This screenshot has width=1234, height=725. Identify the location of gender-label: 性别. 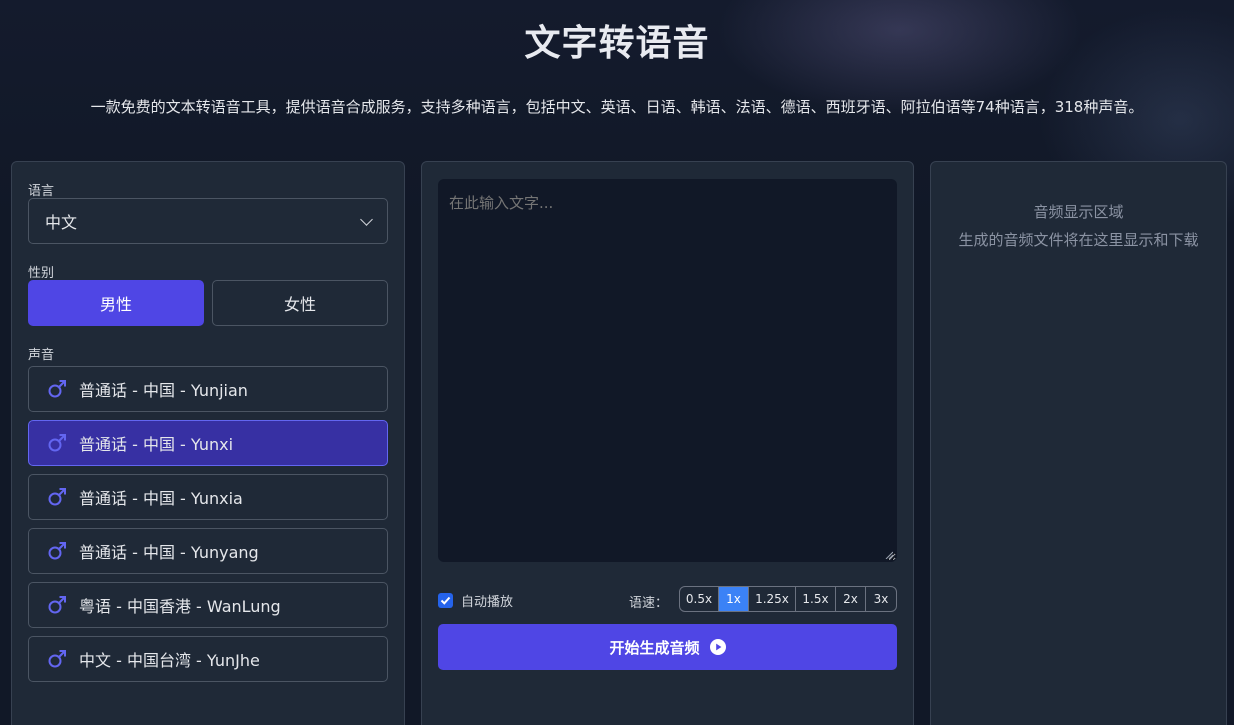
(41, 273).